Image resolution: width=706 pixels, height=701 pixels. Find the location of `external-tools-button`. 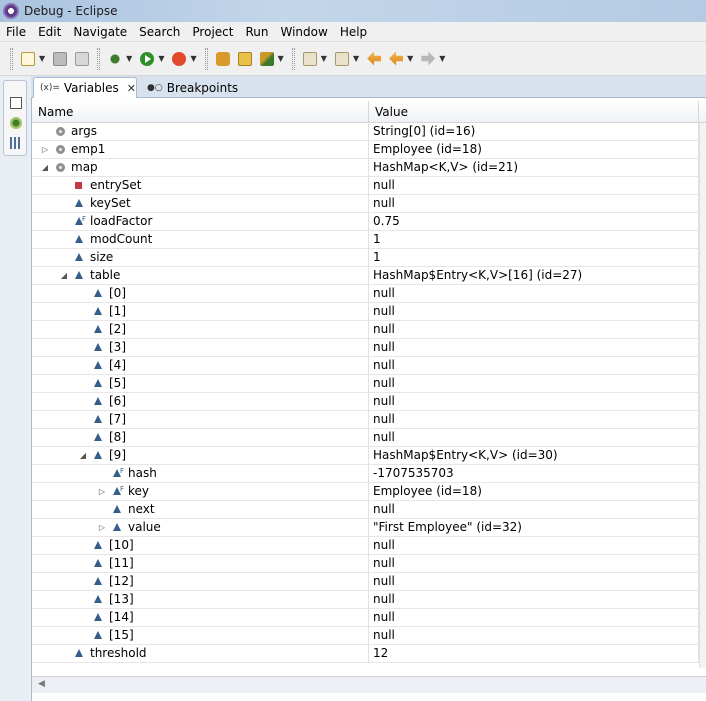

external-tools-button is located at coordinates (179, 59).